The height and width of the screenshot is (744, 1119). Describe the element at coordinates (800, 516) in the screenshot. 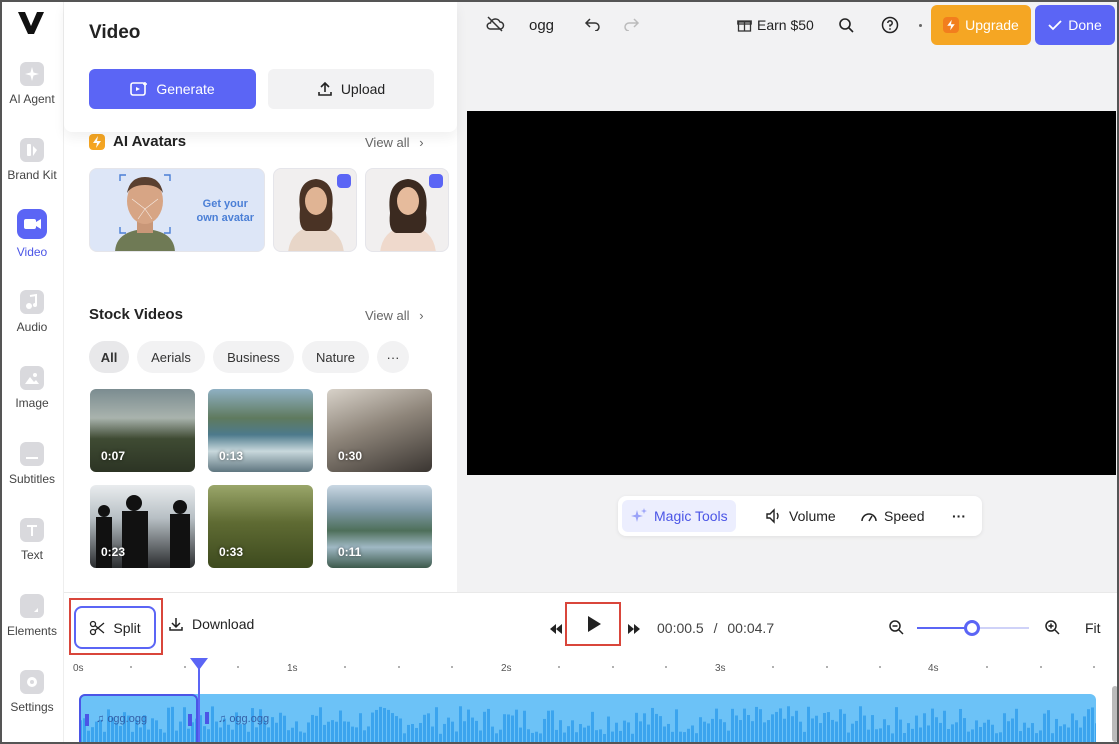

I see `volume-button: Volume` at that location.